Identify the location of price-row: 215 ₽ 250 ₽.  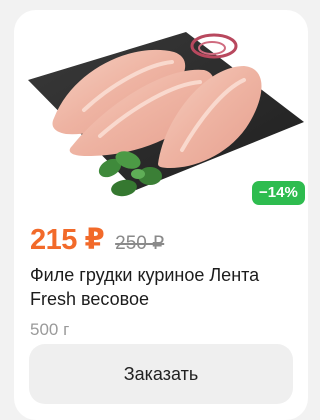
(97, 239).